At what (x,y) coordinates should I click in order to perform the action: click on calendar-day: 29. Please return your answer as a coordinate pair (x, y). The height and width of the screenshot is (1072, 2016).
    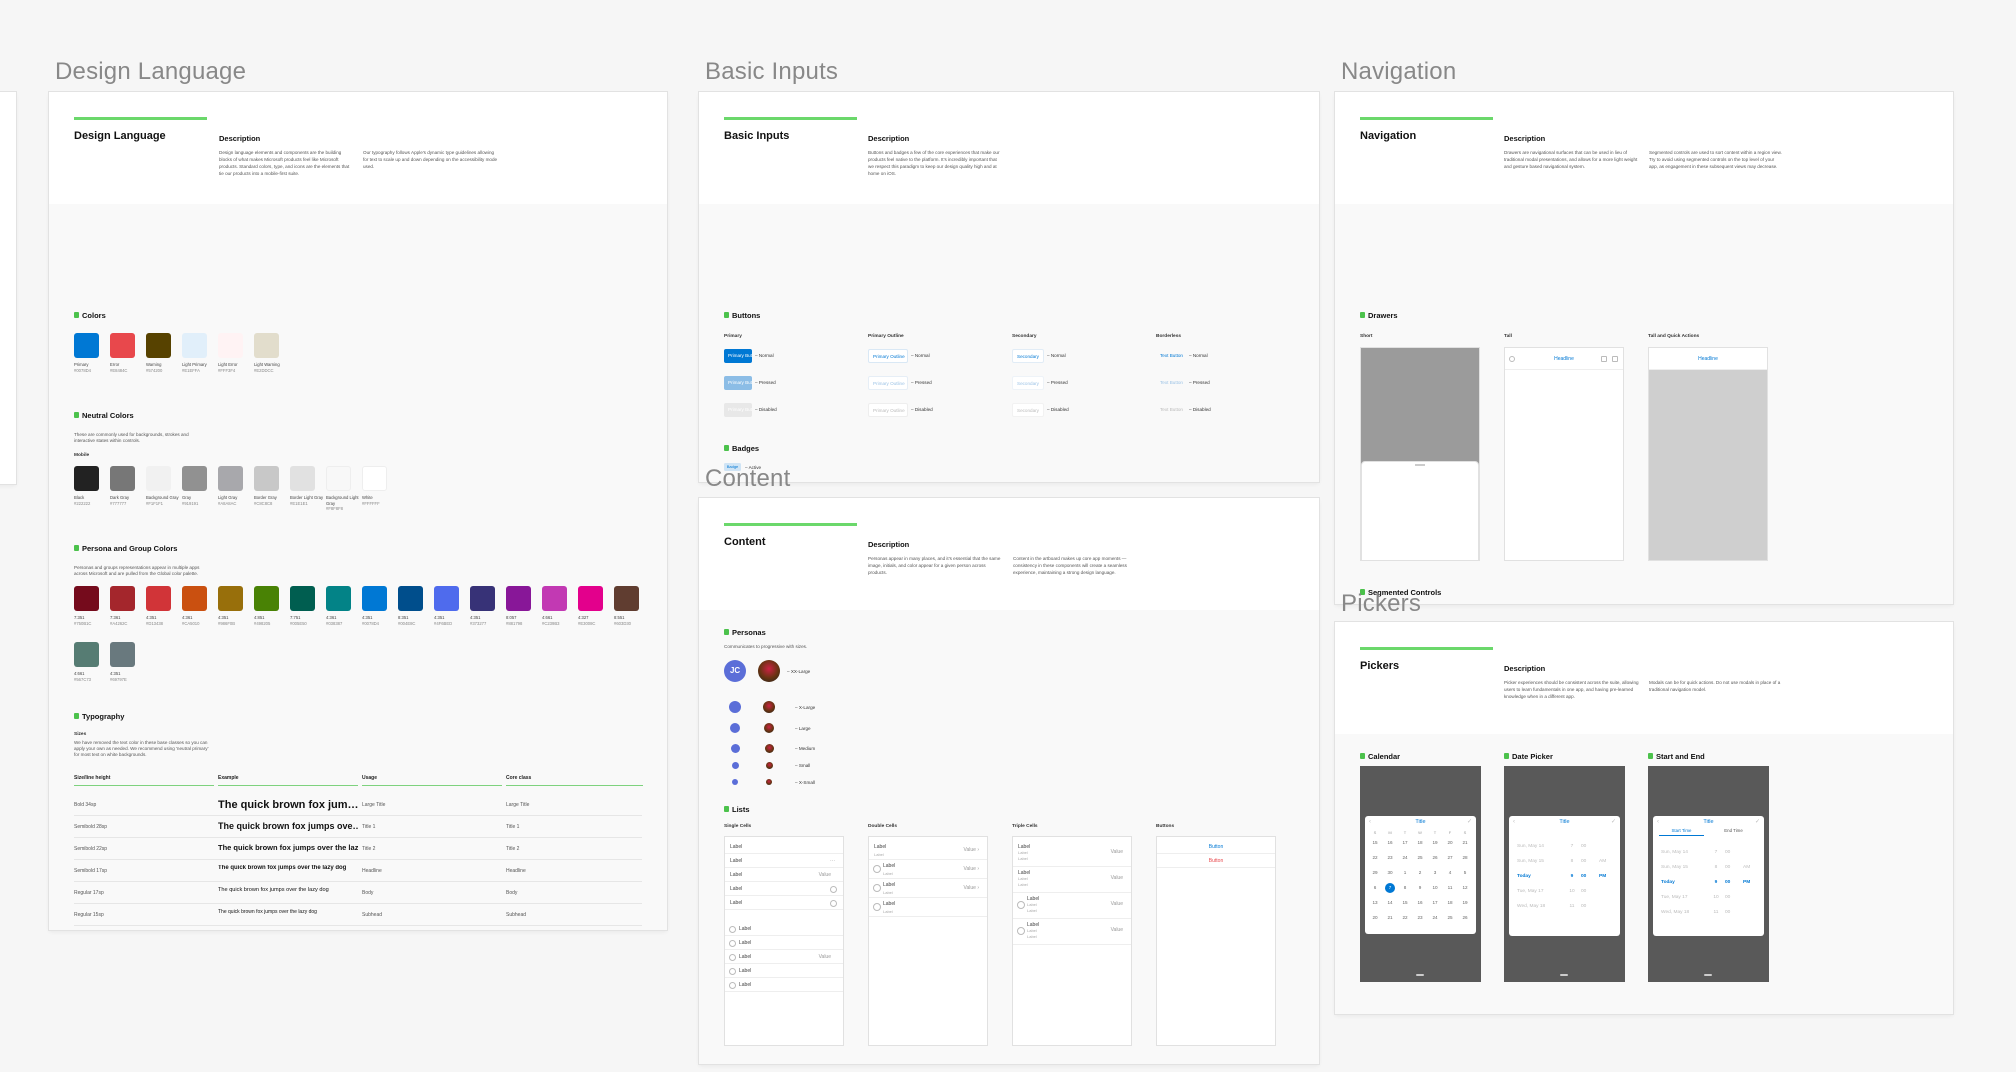
    Looking at the image, I should click on (1375, 873).